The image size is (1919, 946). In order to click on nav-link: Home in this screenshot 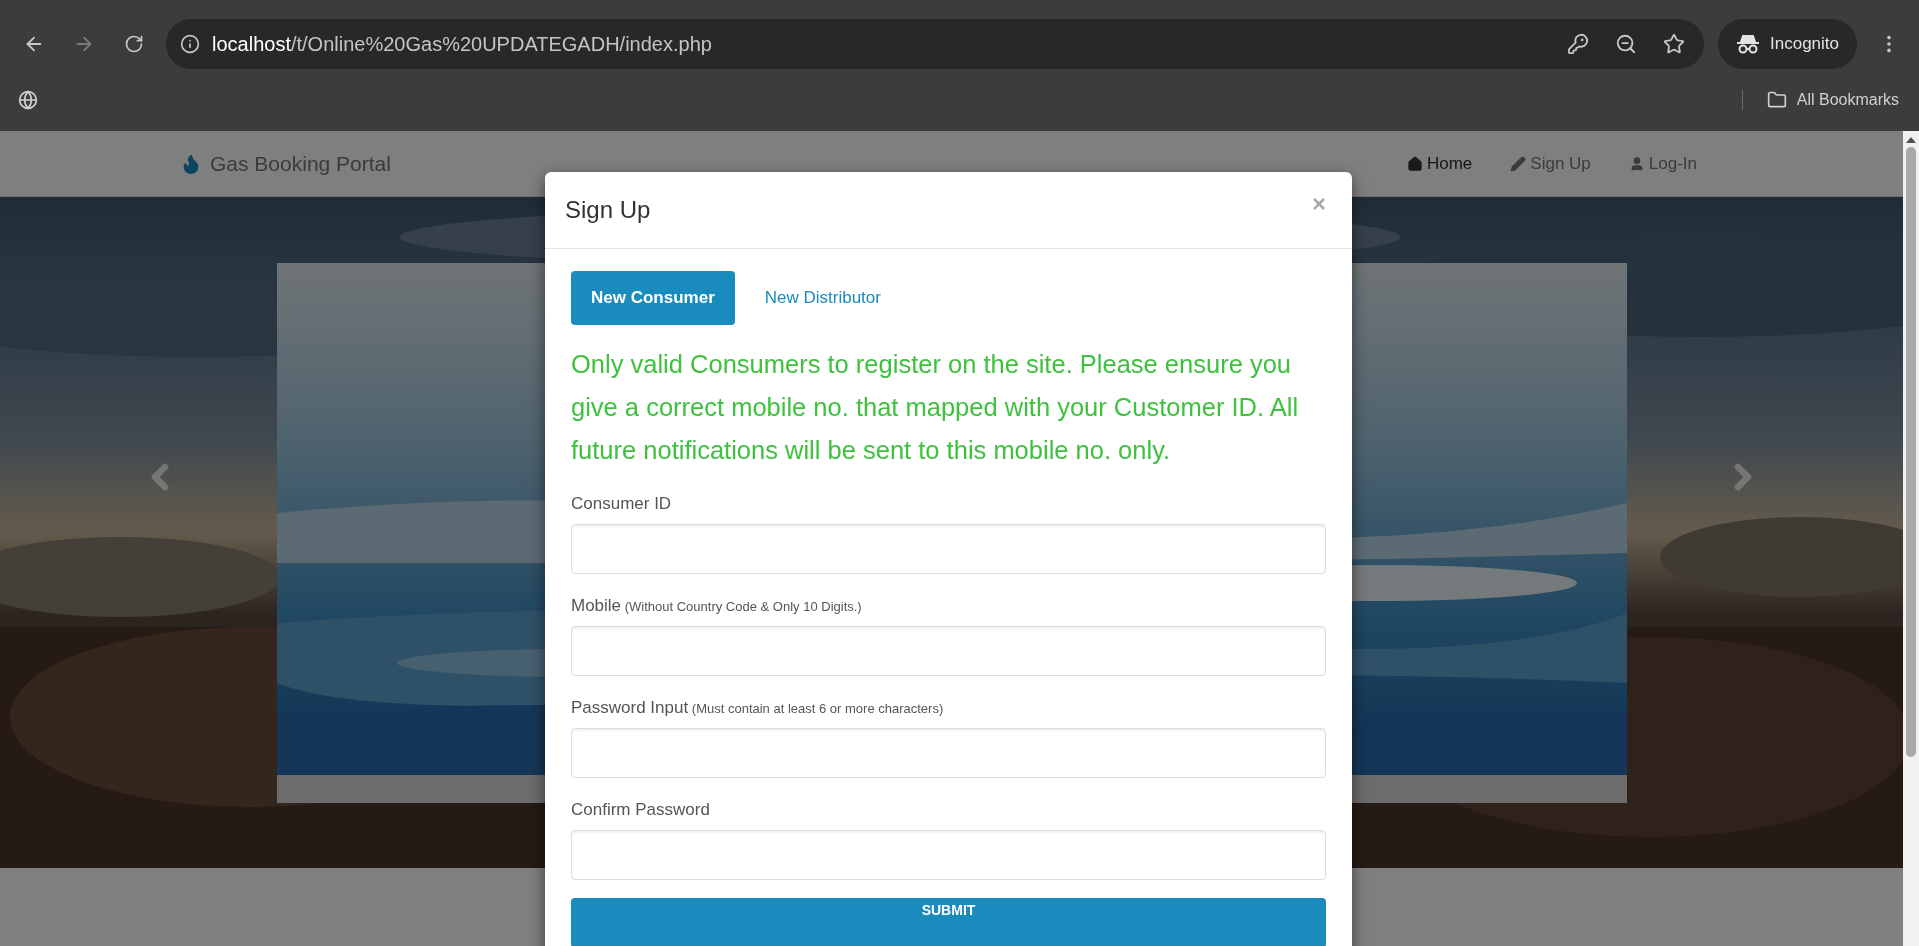, I will do `click(1439, 163)`.